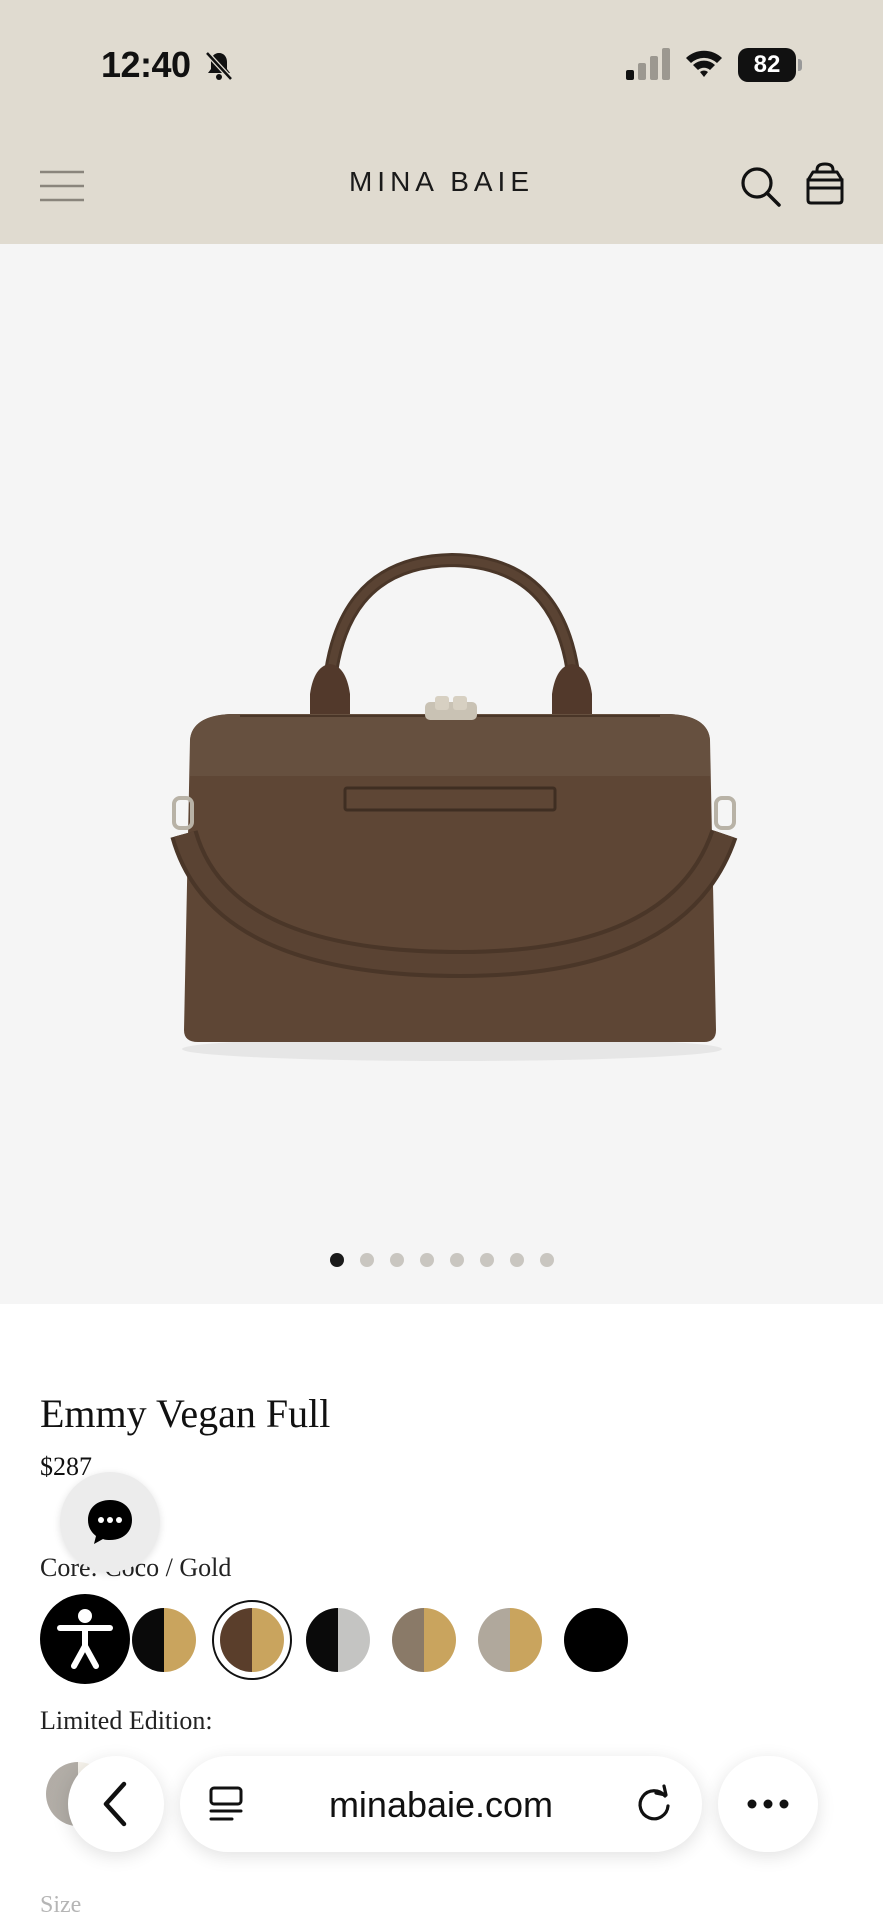  I want to click on accessibility-button, so click(85, 1639).